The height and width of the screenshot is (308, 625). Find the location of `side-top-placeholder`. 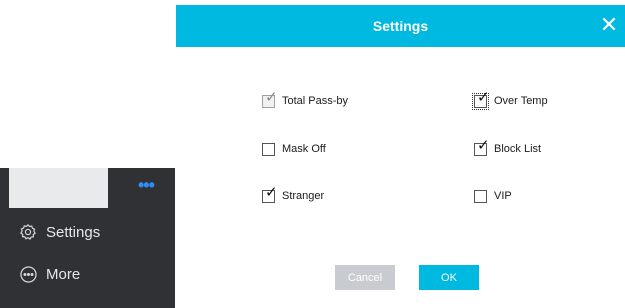

side-top-placeholder is located at coordinates (58, 188).